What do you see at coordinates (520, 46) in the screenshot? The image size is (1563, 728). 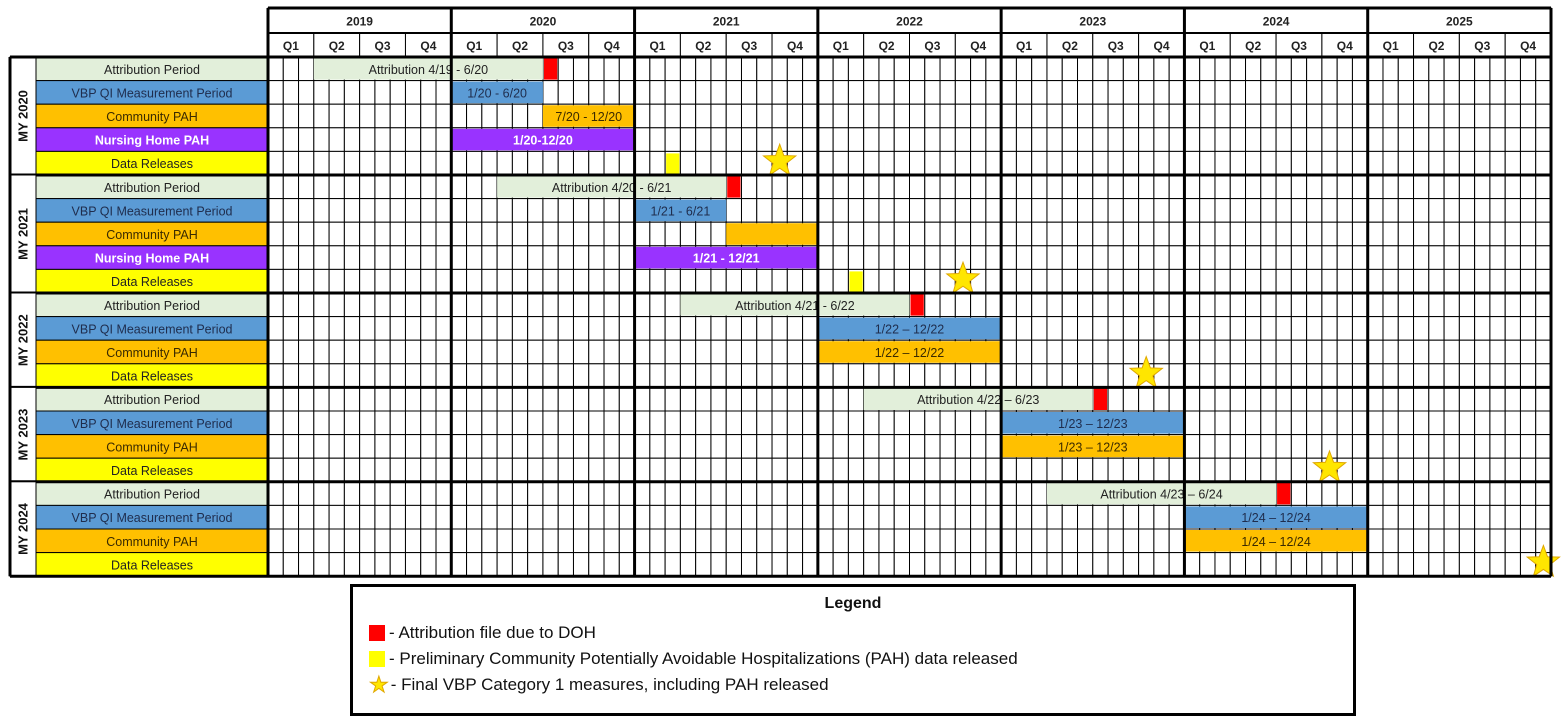 I see `quarter-label: Q2` at bounding box center [520, 46].